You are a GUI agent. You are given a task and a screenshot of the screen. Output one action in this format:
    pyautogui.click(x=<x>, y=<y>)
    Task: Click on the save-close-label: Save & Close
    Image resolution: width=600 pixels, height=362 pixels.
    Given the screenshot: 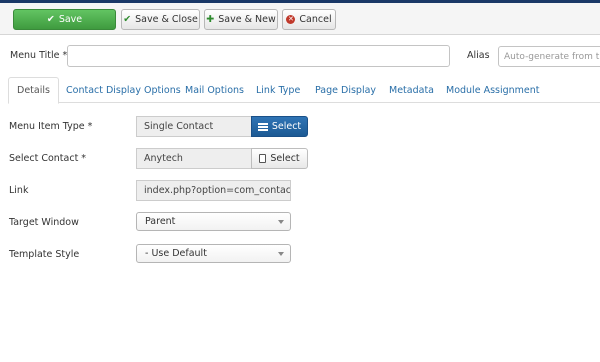 What is the action you would take?
    pyautogui.click(x=166, y=19)
    